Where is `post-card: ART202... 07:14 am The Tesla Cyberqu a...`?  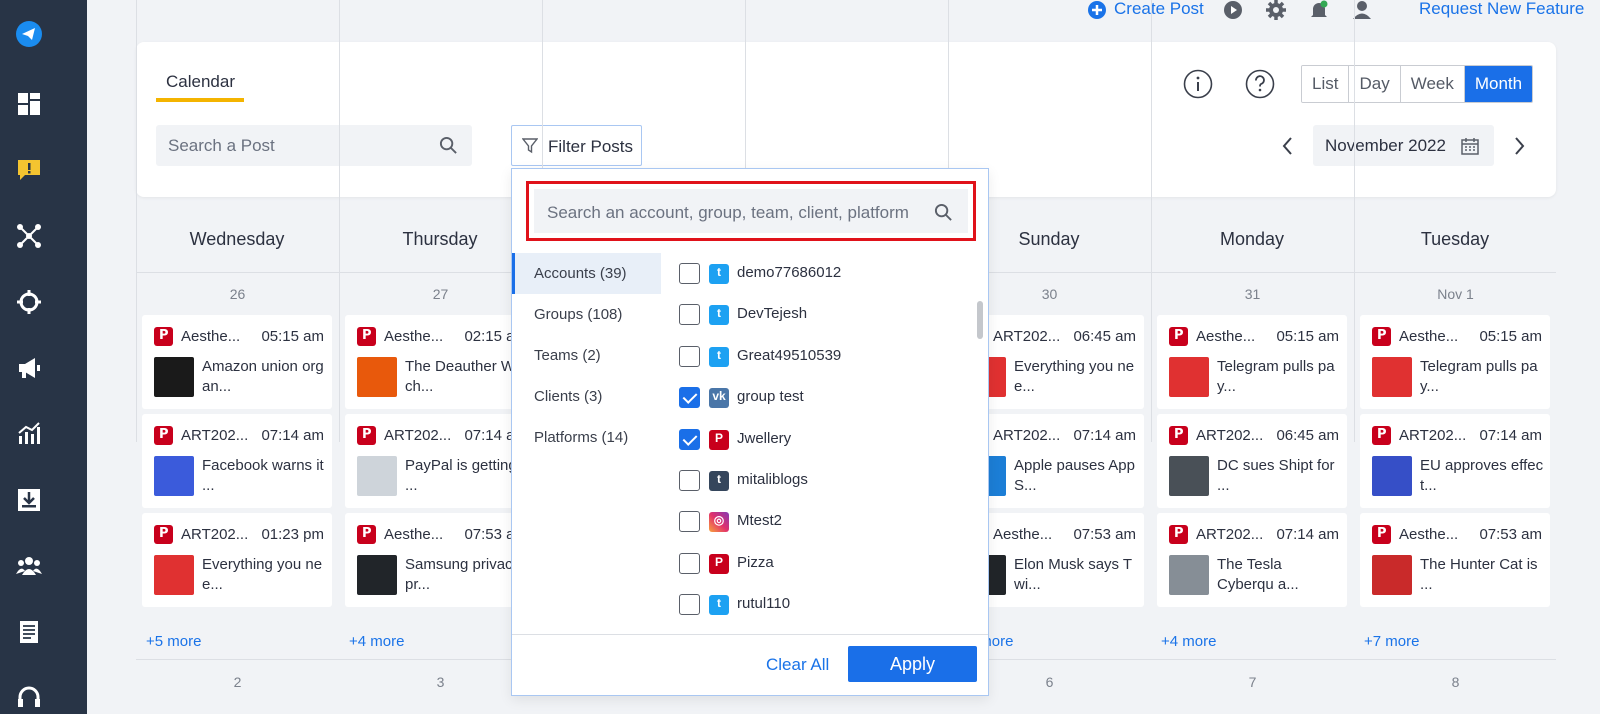
post-card: ART202... 07:14 am The Tesla Cyberqu a... is located at coordinates (1252, 560).